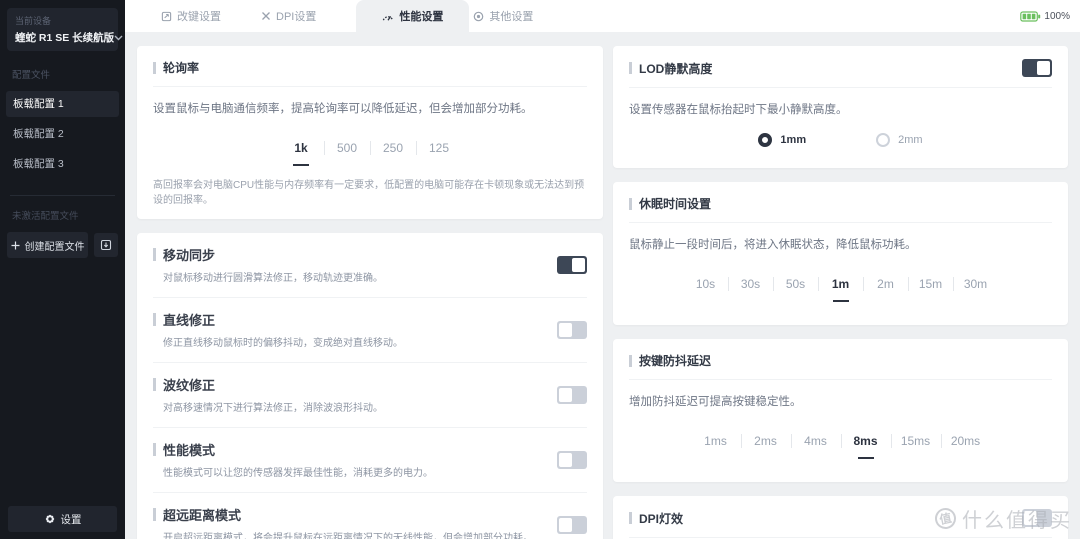  Describe the element at coordinates (273, 408) in the screenshot. I see `ripple-correction-desc: 对高移速情况下进行算法修正，消除波浪形抖动。` at that location.